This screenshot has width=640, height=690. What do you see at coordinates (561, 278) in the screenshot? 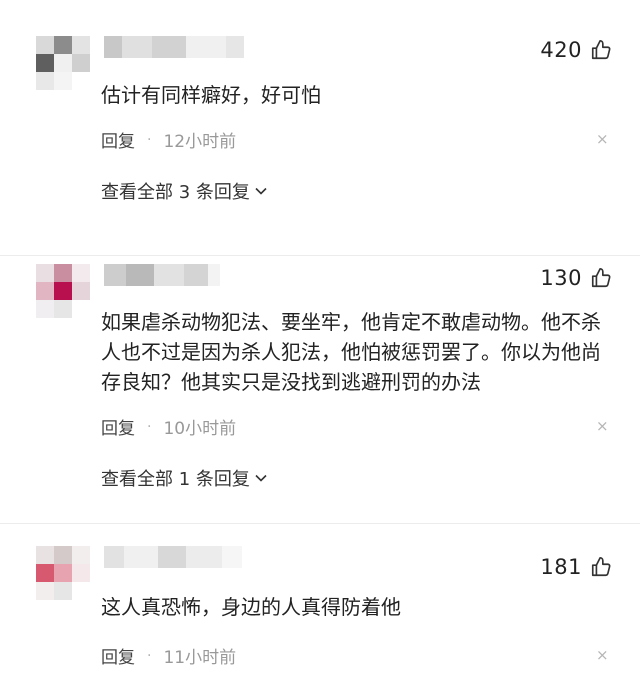
I see `like-count: 130` at bounding box center [561, 278].